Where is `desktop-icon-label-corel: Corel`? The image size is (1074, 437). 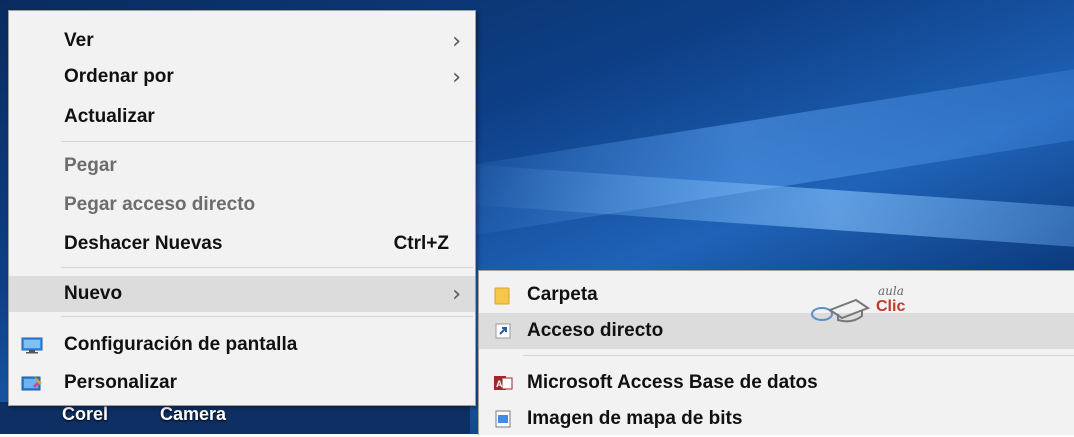
desktop-icon-label-corel: Corel is located at coordinates (85, 414).